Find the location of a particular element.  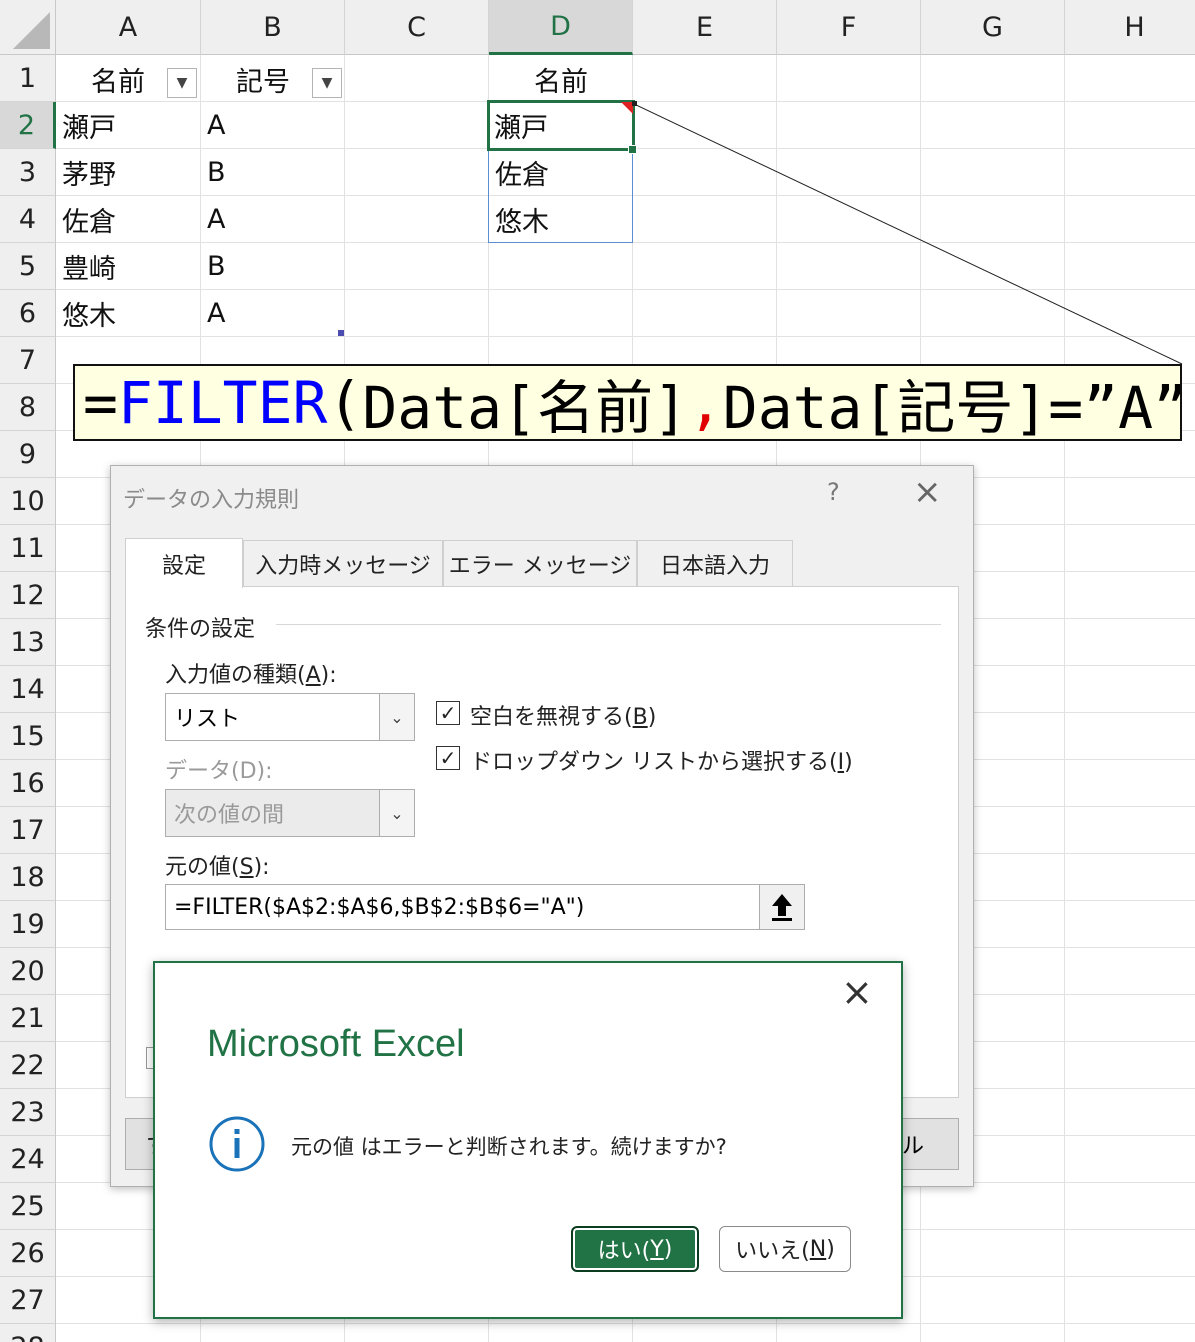

data-label: データ(D): is located at coordinates (219, 771).